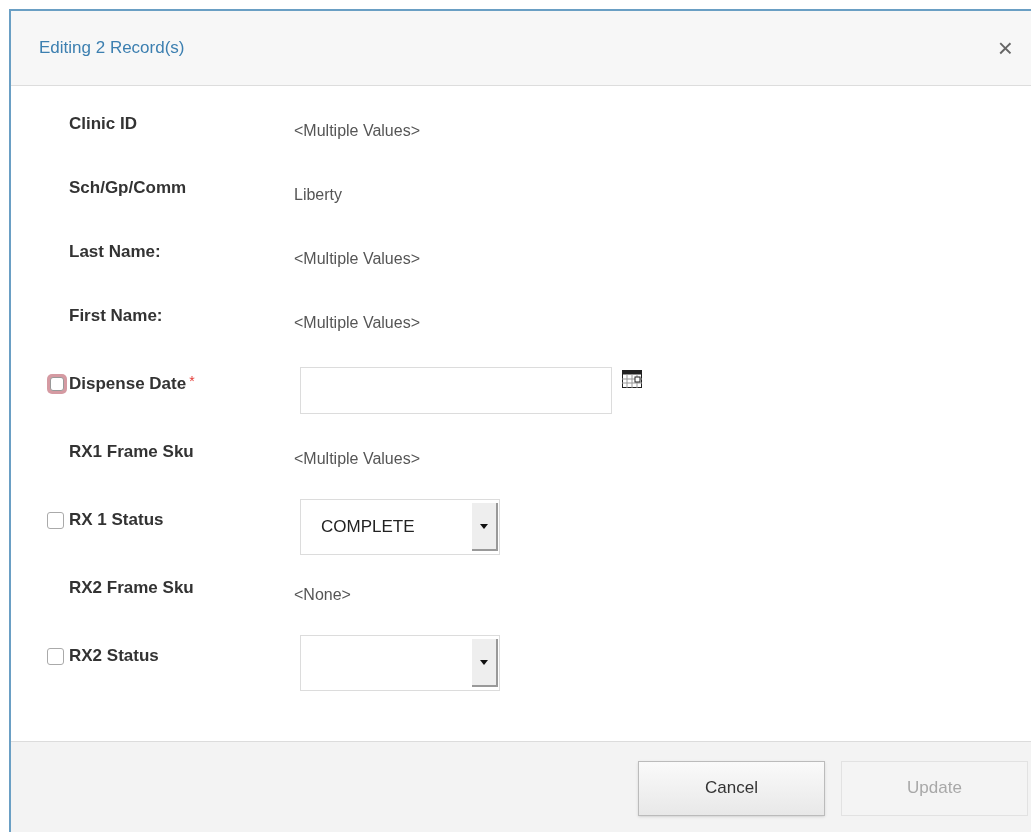  I want to click on field-label: RX 1 Status, so click(116, 520).